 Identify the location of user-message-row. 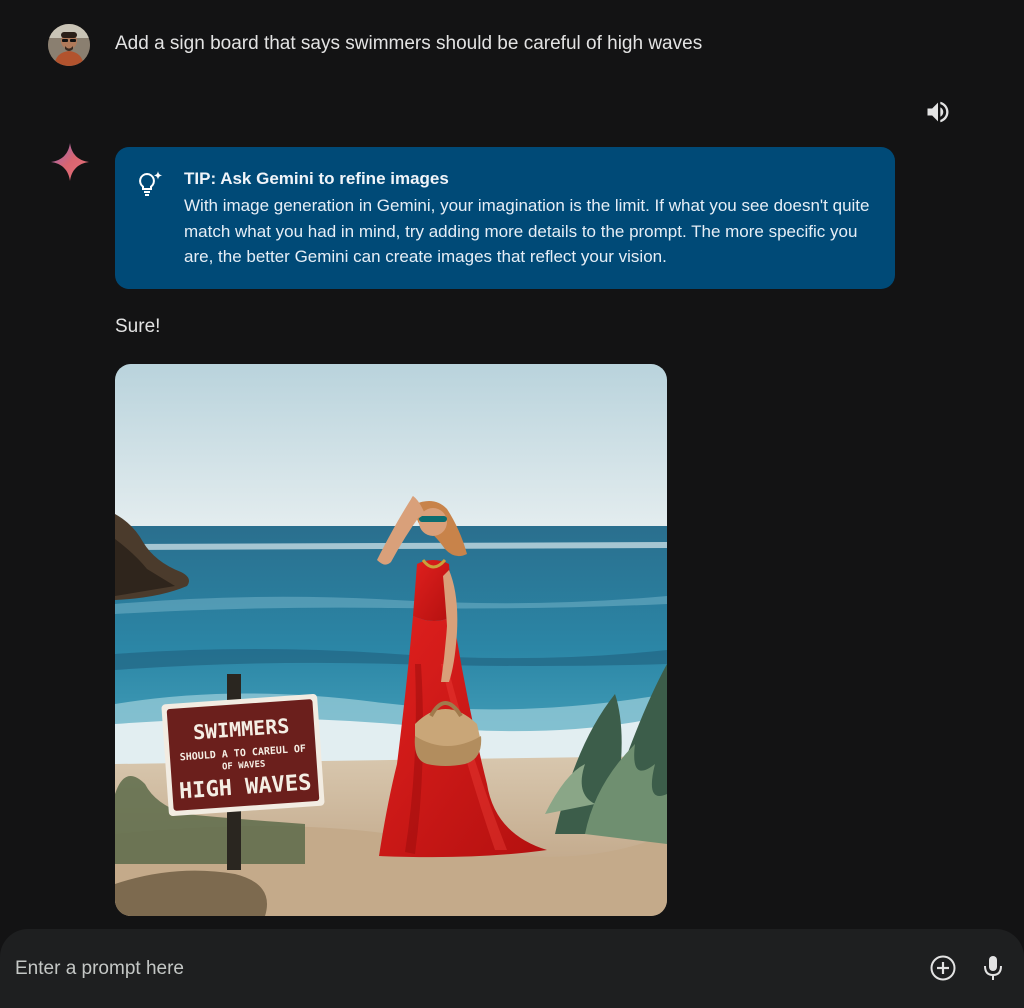
(69, 45).